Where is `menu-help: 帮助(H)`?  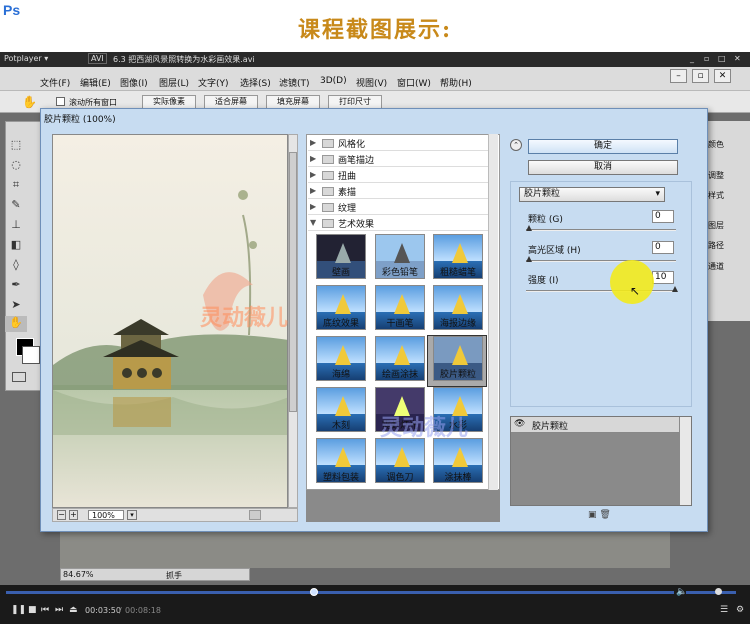
menu-help: 帮助(H) is located at coordinates (456, 82).